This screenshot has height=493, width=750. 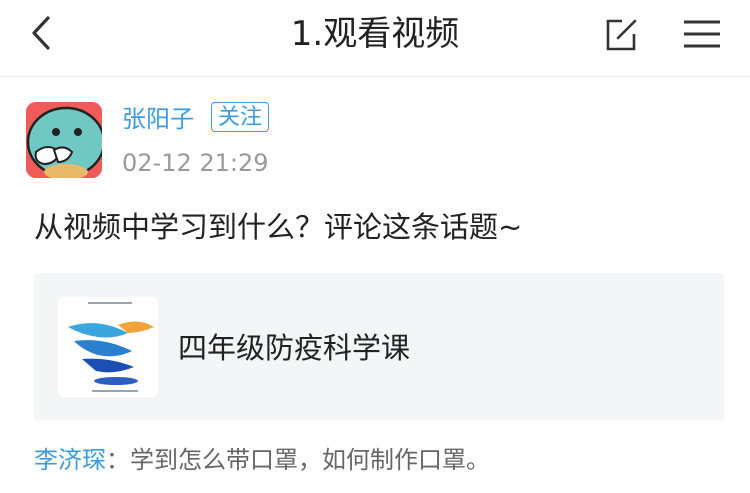 I want to click on follow-button: 关注, so click(x=240, y=117).